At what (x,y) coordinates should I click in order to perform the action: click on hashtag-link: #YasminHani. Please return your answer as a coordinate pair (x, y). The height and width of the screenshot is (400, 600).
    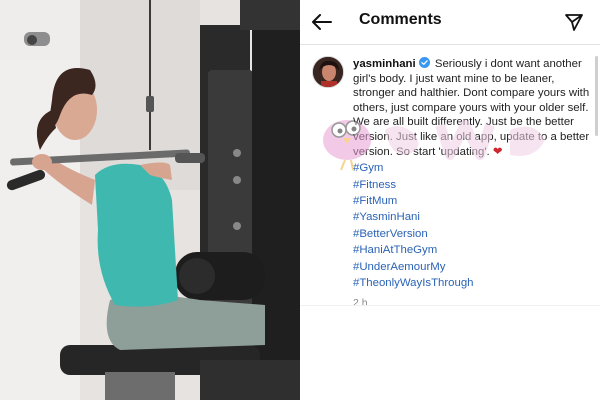
    Looking at the image, I should click on (472, 217).